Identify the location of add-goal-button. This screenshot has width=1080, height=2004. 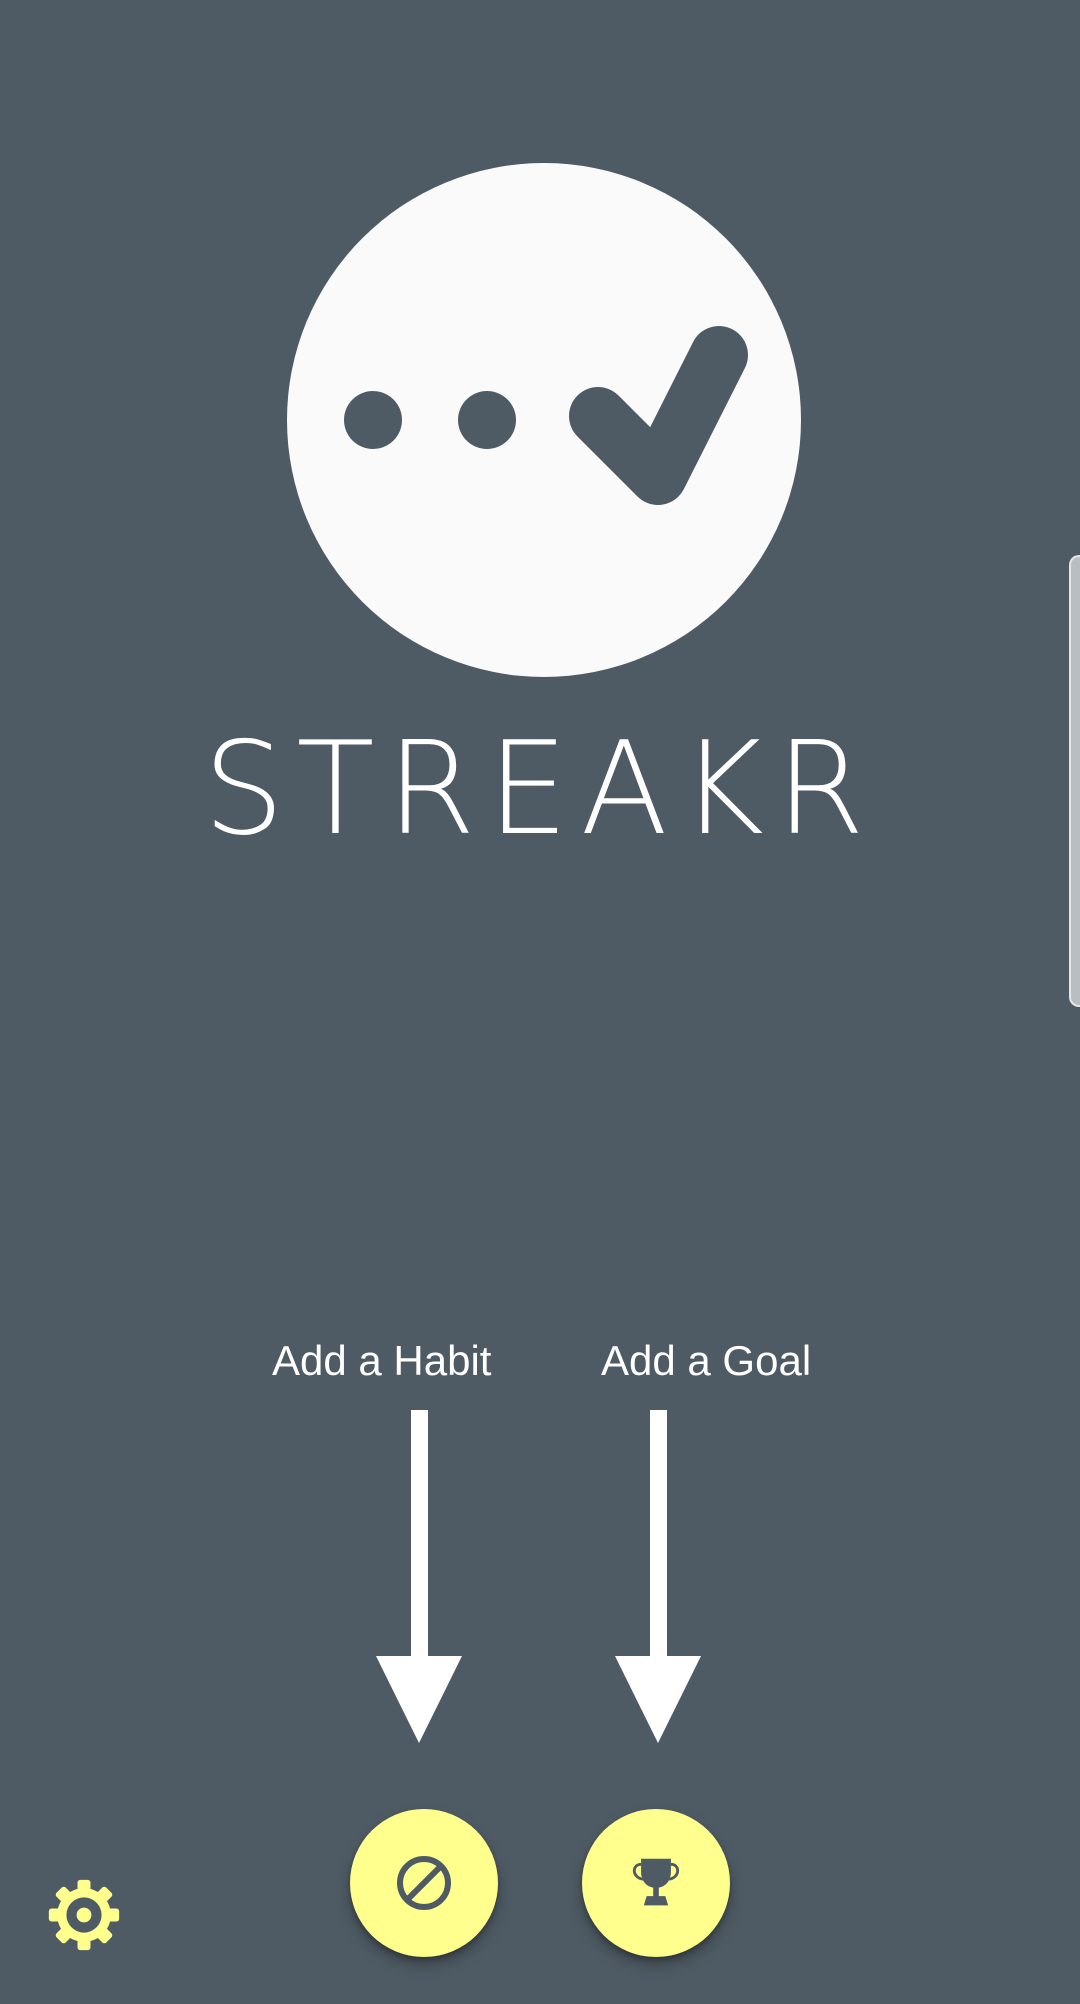
(656, 1883).